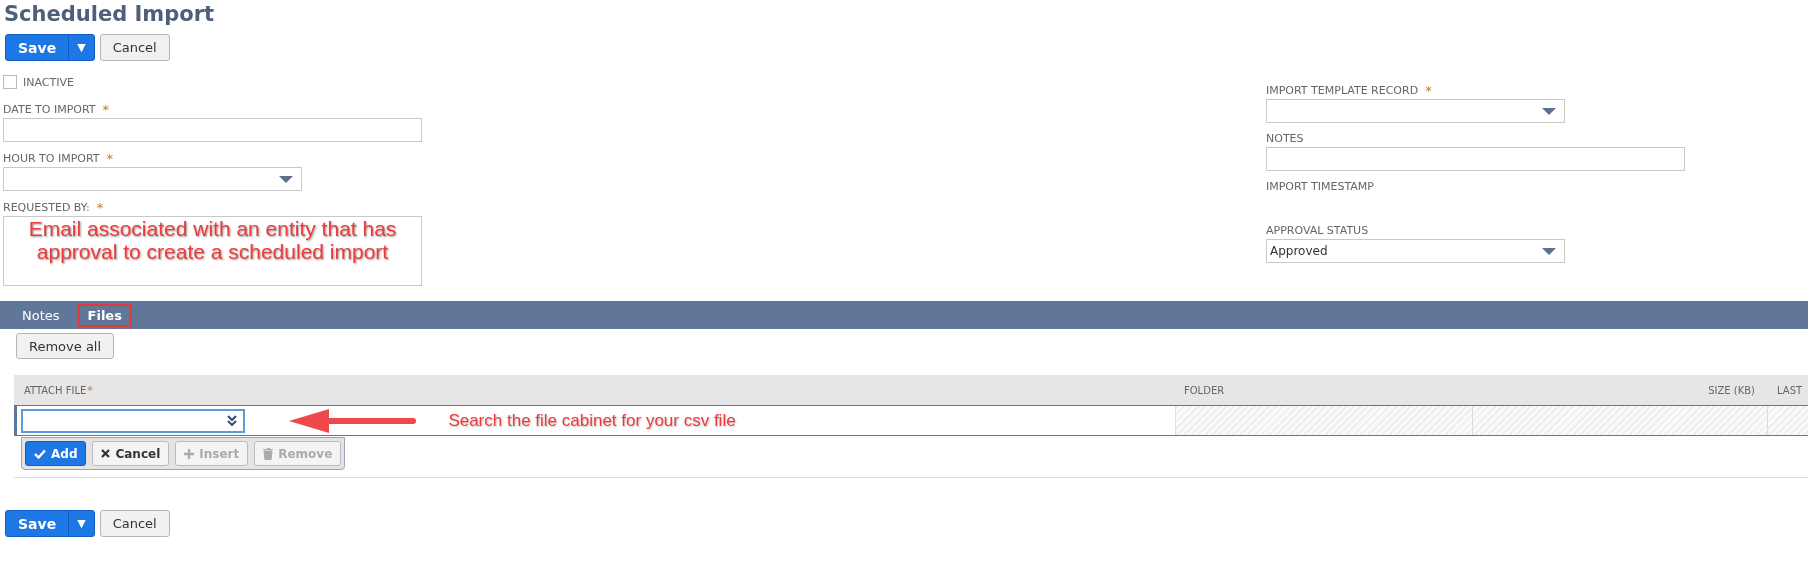  Describe the element at coordinates (133, 420) in the screenshot. I see `file-input-field` at that location.